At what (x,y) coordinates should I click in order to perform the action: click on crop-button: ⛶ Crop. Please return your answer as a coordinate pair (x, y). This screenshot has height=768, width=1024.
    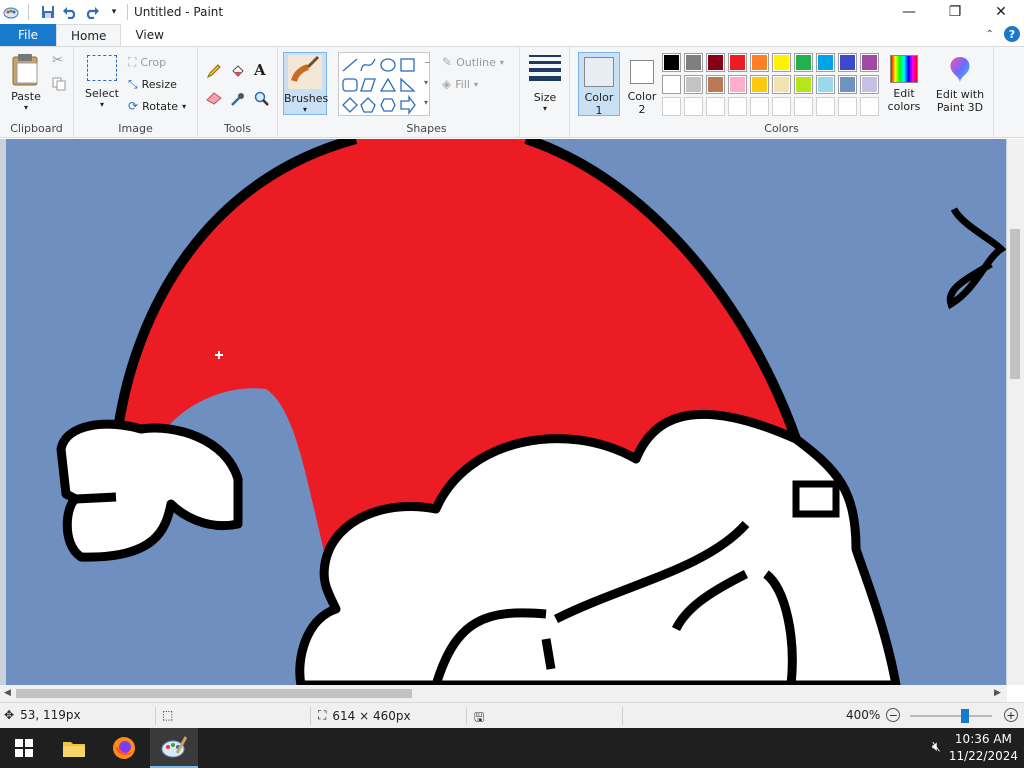
    Looking at the image, I should click on (147, 62).